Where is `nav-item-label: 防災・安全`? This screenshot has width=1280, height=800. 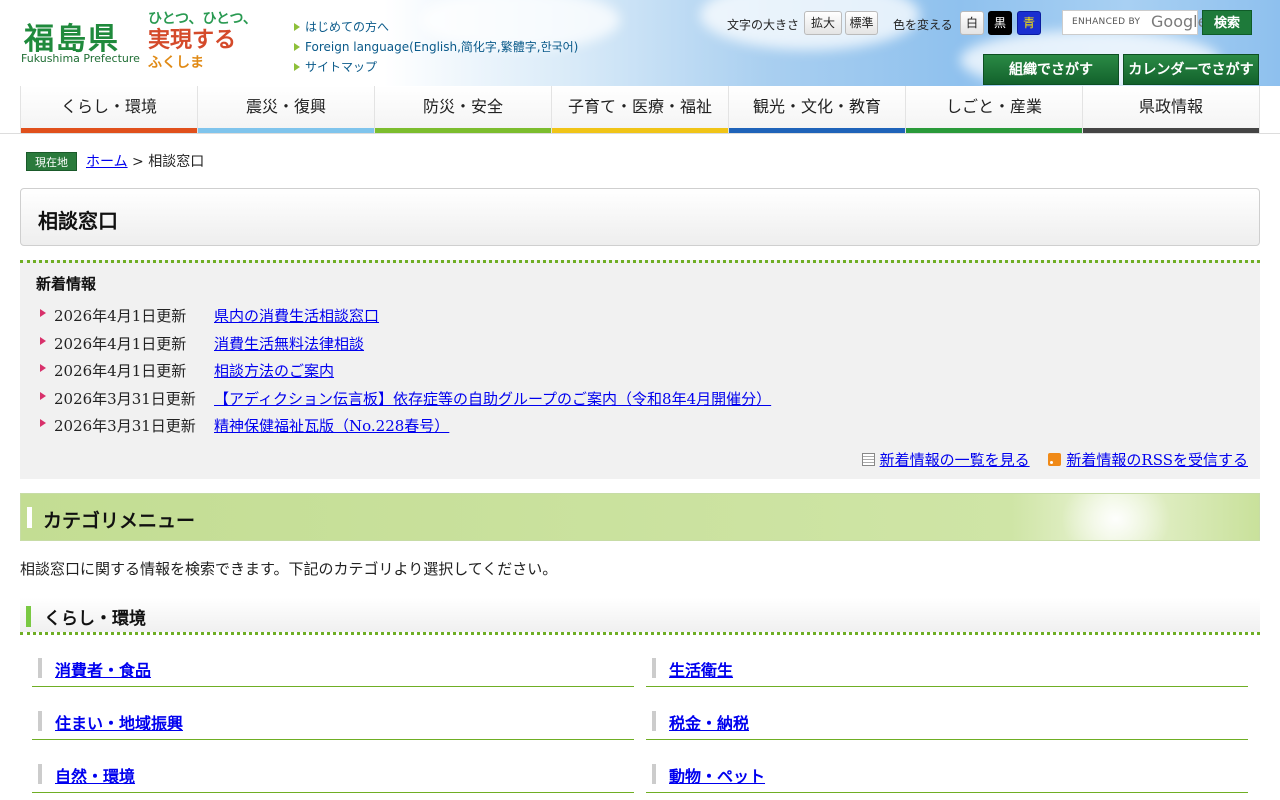 nav-item-label: 防災・安全 is located at coordinates (462, 106).